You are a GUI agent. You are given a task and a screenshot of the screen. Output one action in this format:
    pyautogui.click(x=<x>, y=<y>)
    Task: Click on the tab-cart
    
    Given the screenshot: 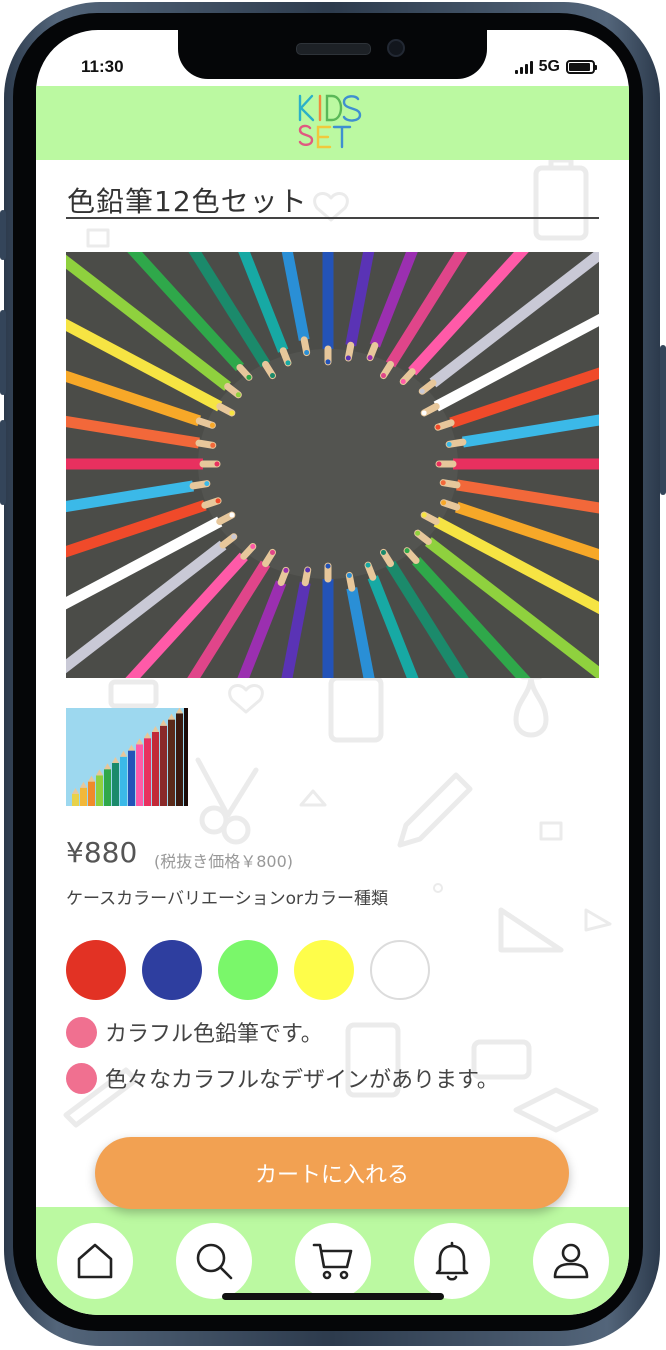 What is the action you would take?
    pyautogui.click(x=333, y=1261)
    